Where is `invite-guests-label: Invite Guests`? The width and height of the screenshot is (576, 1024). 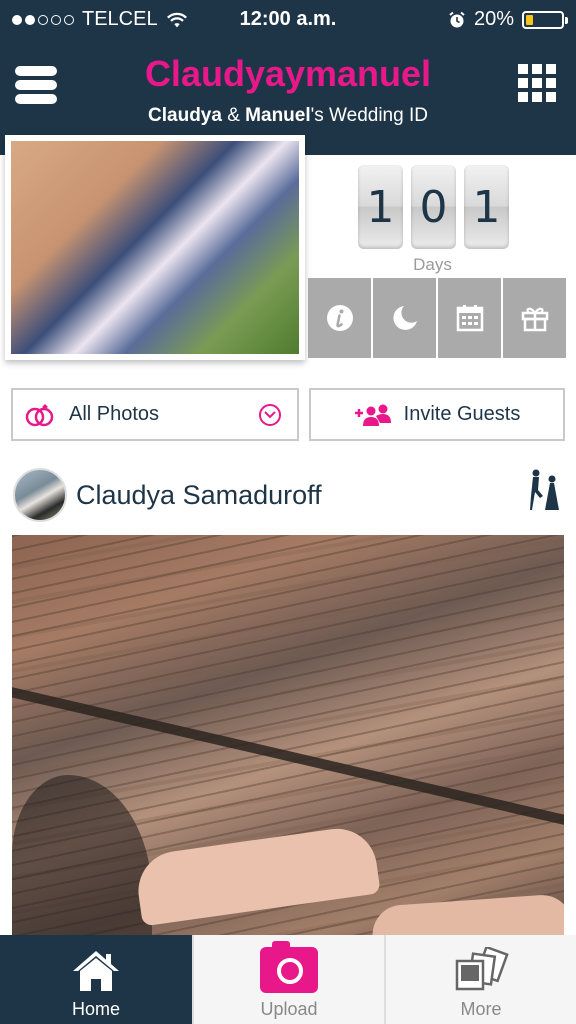 invite-guests-label: Invite Guests is located at coordinates (462, 414).